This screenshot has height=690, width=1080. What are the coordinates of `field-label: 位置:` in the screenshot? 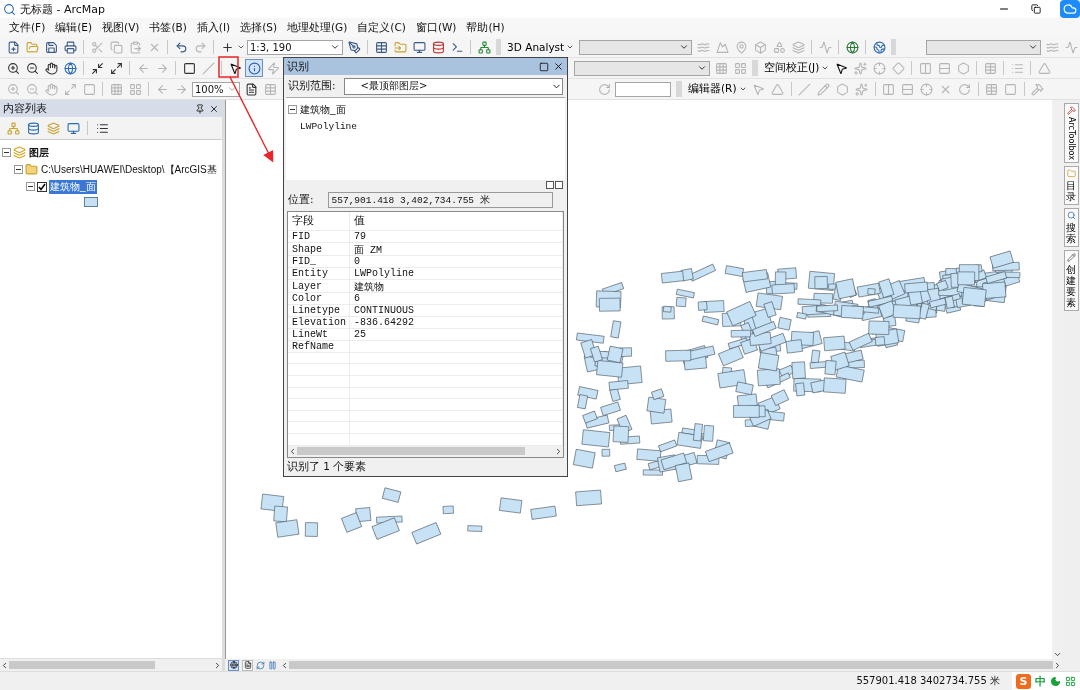 It's located at (301, 200).